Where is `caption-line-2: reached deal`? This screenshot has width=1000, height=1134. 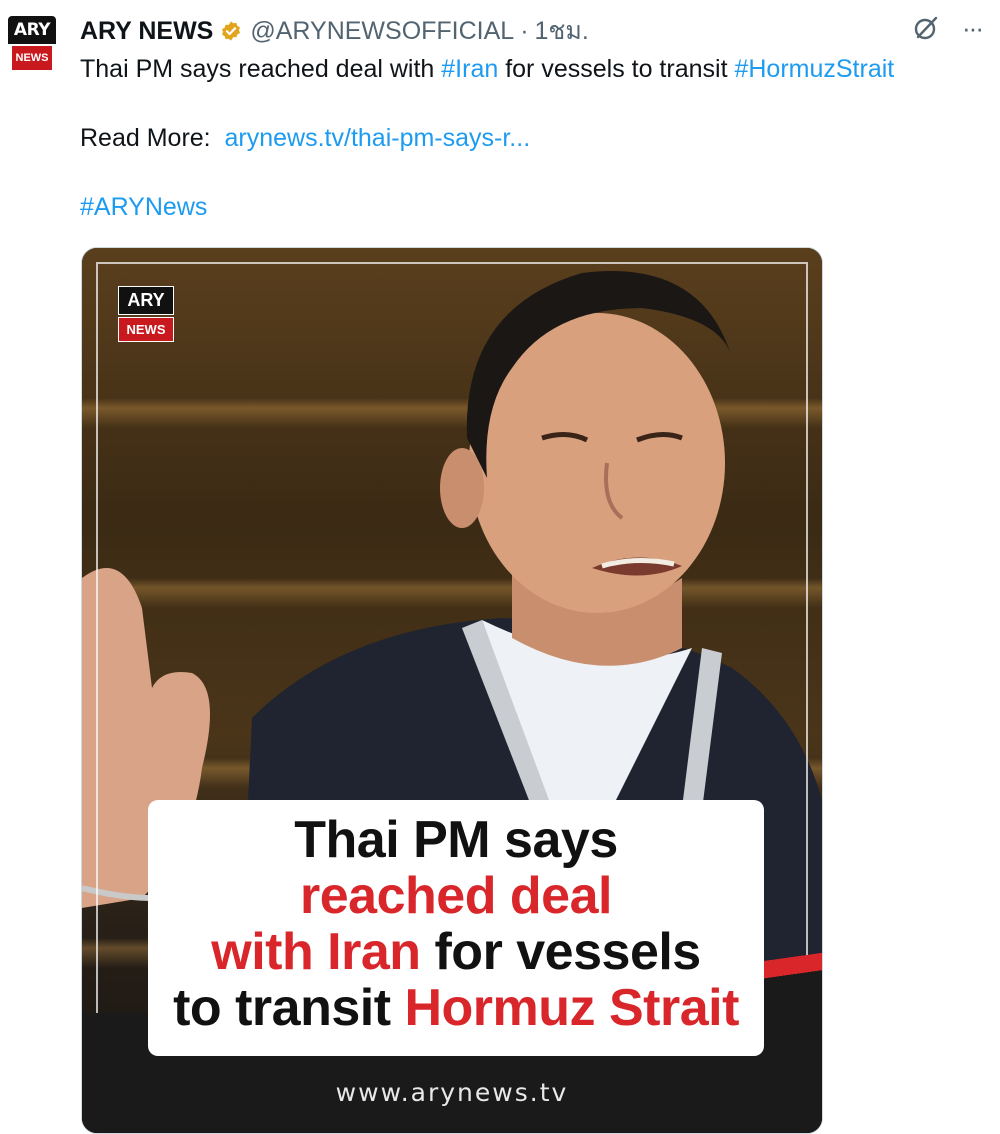 caption-line-2: reached deal is located at coordinates (456, 896).